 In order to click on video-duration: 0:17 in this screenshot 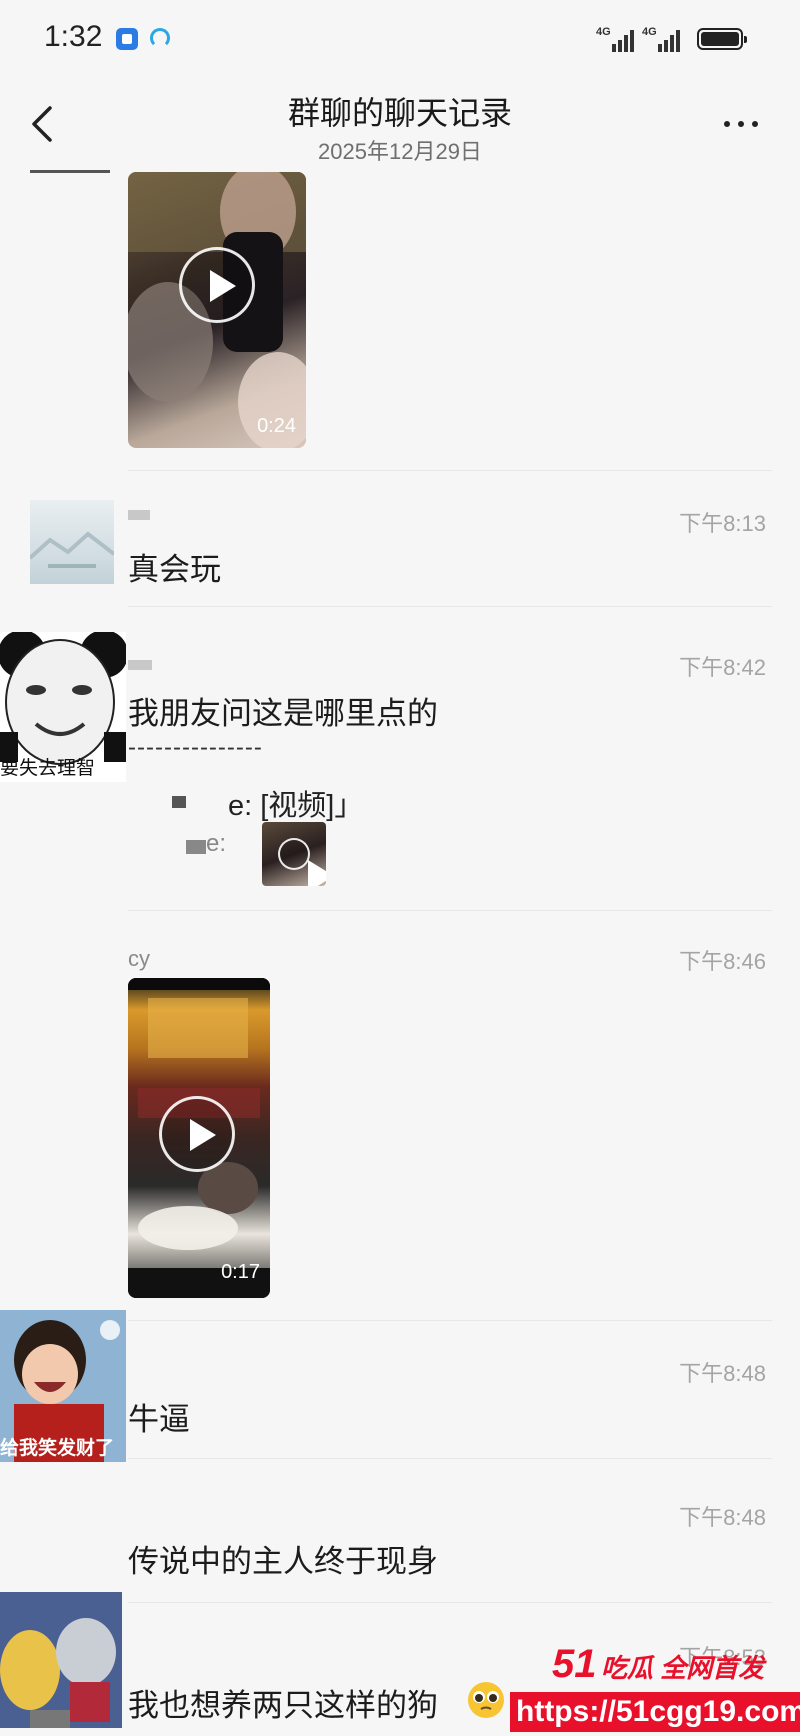, I will do `click(240, 1272)`.